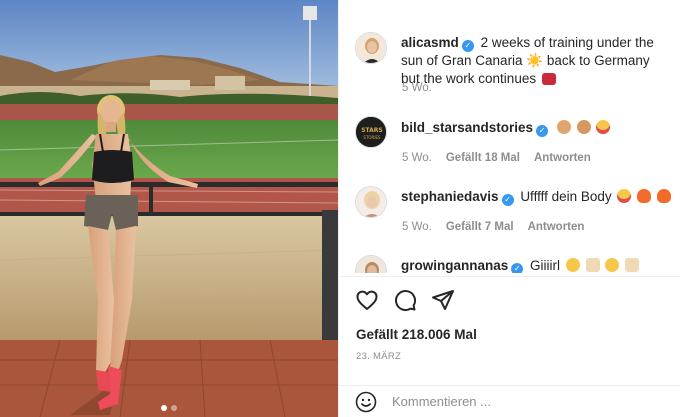 This screenshot has width=680, height=417. Describe the element at coordinates (450, 196) in the screenshot. I see `comment-username: stephaniedavis` at that location.